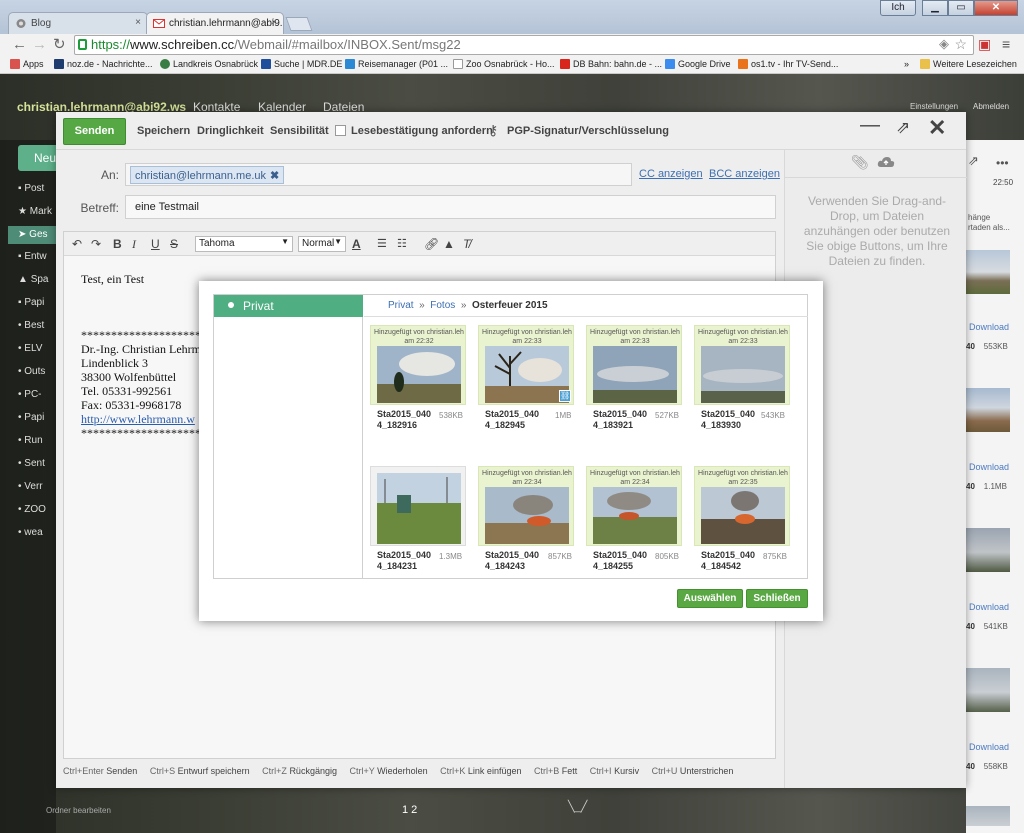 The height and width of the screenshot is (833, 1024). What do you see at coordinates (340, 130) in the screenshot?
I see `read-receipt-checkbox` at bounding box center [340, 130].